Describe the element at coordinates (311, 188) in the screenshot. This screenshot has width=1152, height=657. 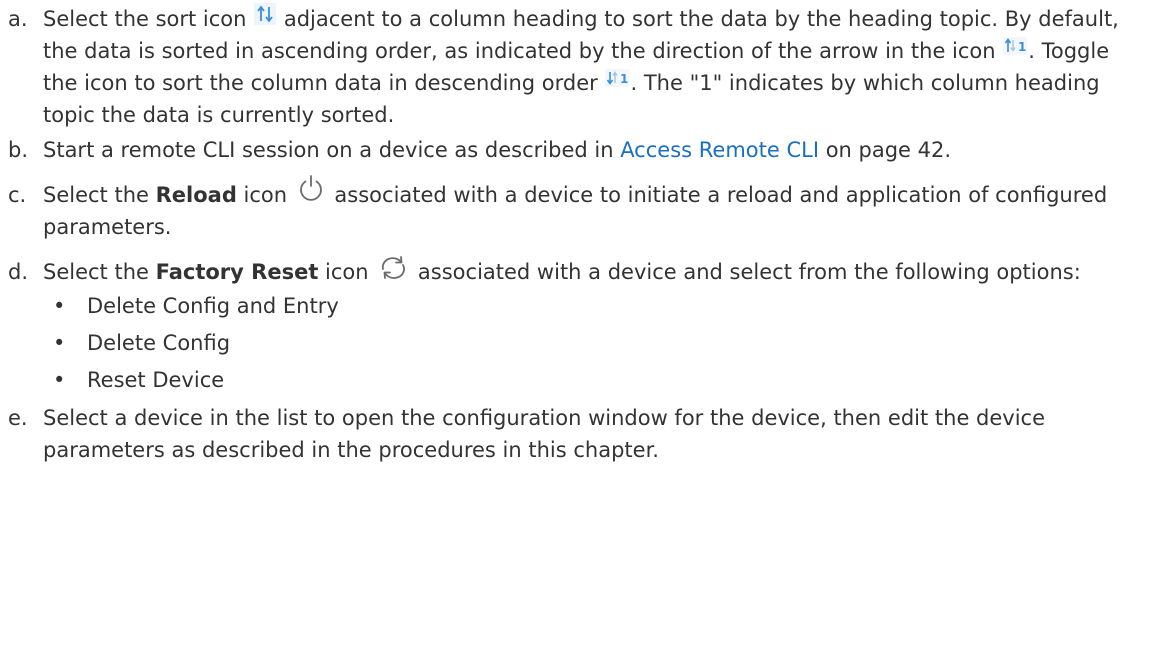
I see `power-icon` at that location.